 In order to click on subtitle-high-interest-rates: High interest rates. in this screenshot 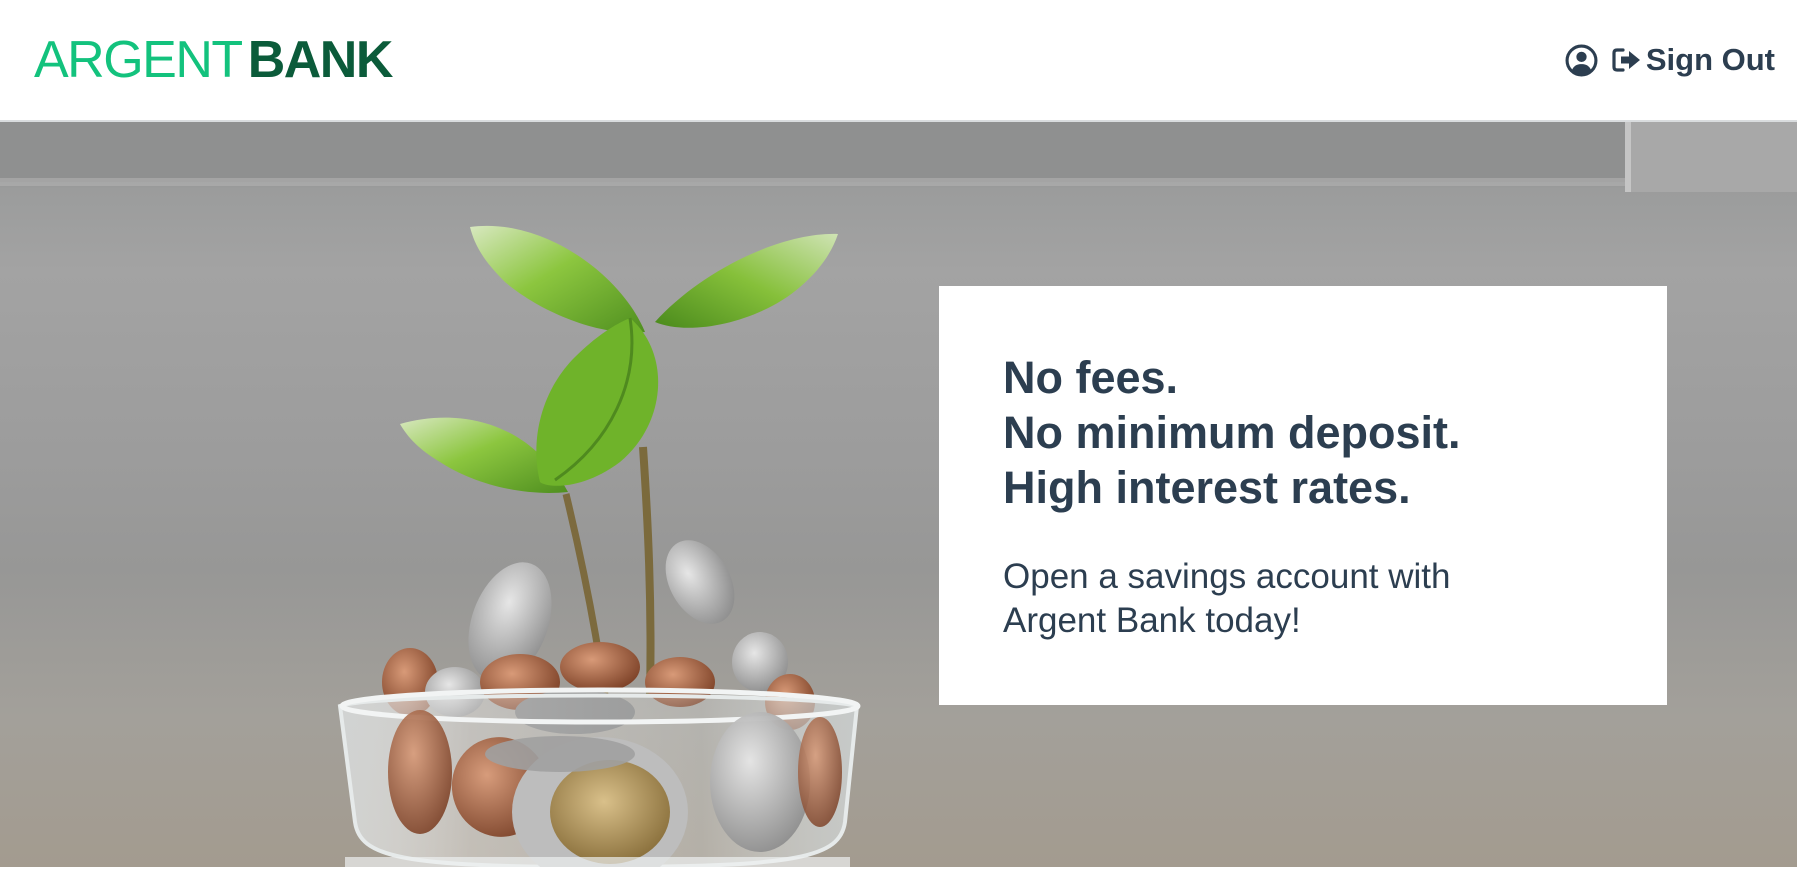, I will do `click(1207, 487)`.